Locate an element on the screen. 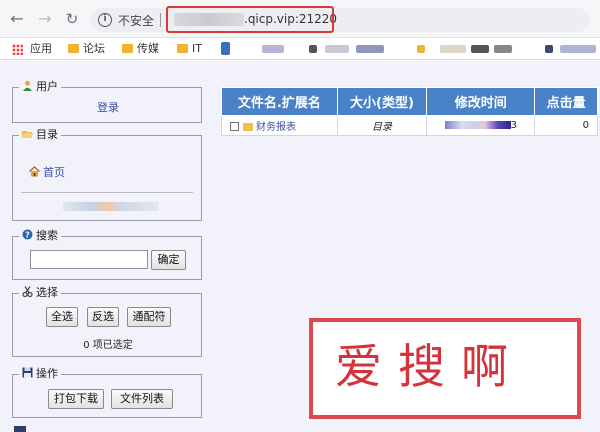  next-panel-icon is located at coordinates (20, 429).